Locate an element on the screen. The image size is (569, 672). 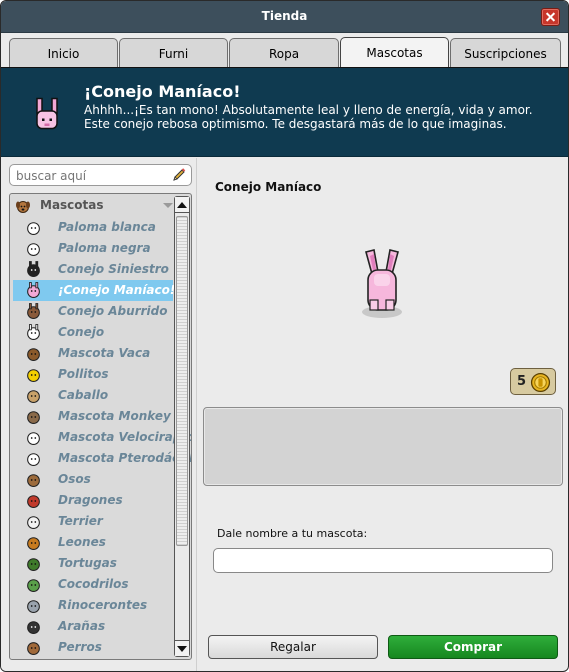
pencil-icon is located at coordinates (179, 175).